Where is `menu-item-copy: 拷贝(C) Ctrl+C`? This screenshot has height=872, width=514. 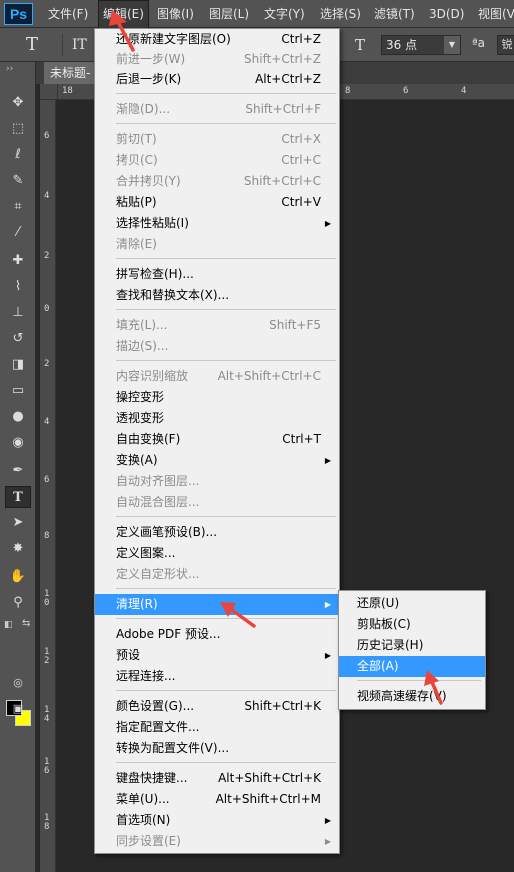
menu-item-copy: 拷贝(C) Ctrl+C is located at coordinates (217, 160).